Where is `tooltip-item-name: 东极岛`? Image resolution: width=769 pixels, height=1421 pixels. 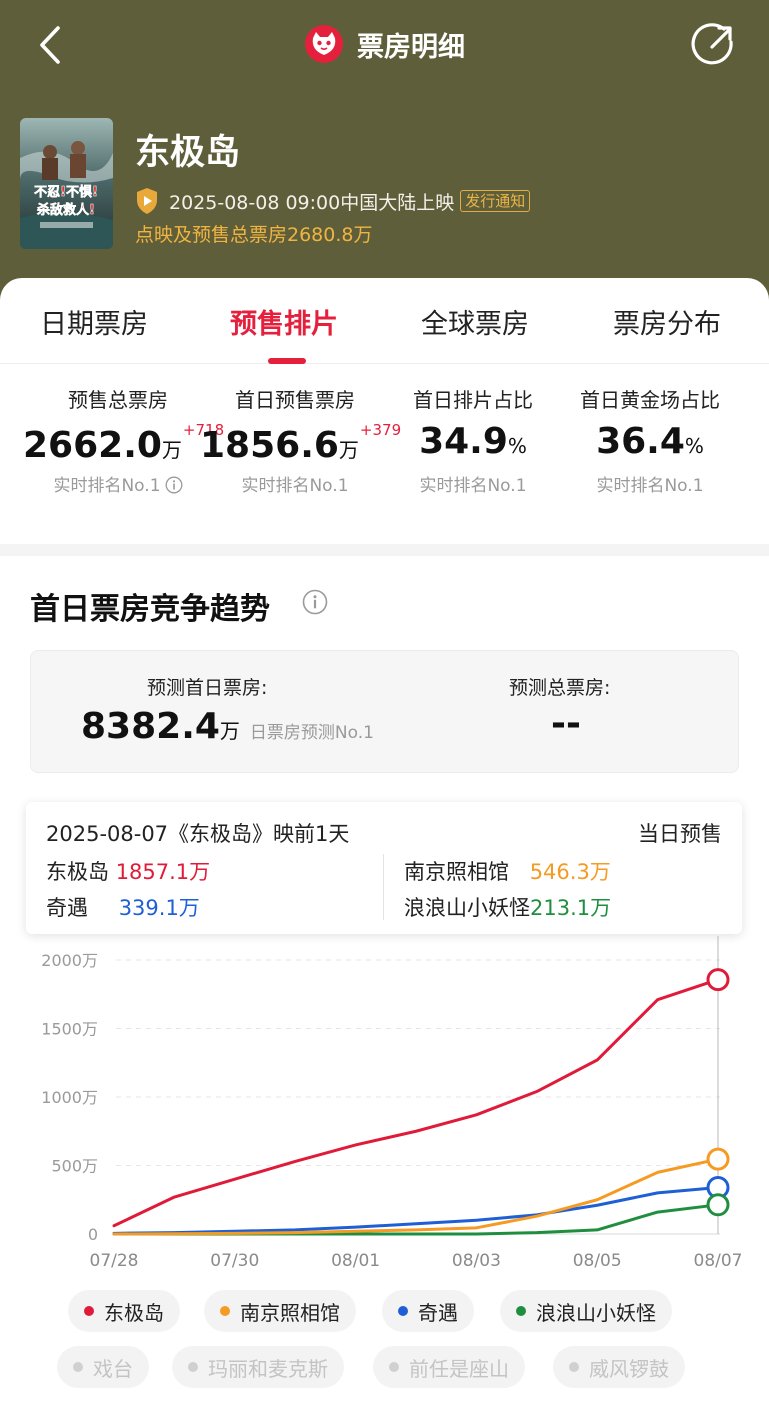 tooltip-item-name: 东极岛 is located at coordinates (77, 872).